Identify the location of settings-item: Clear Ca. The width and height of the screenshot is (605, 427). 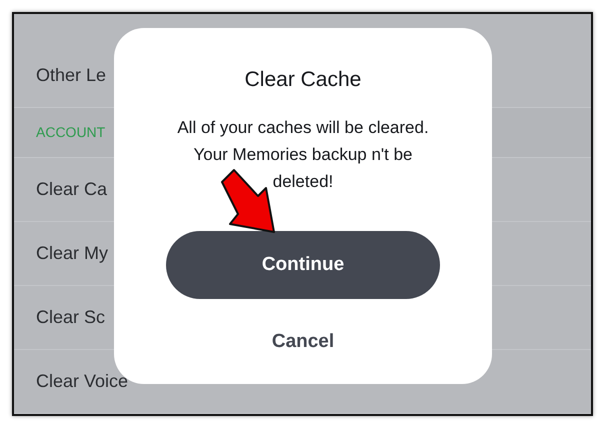
(72, 189).